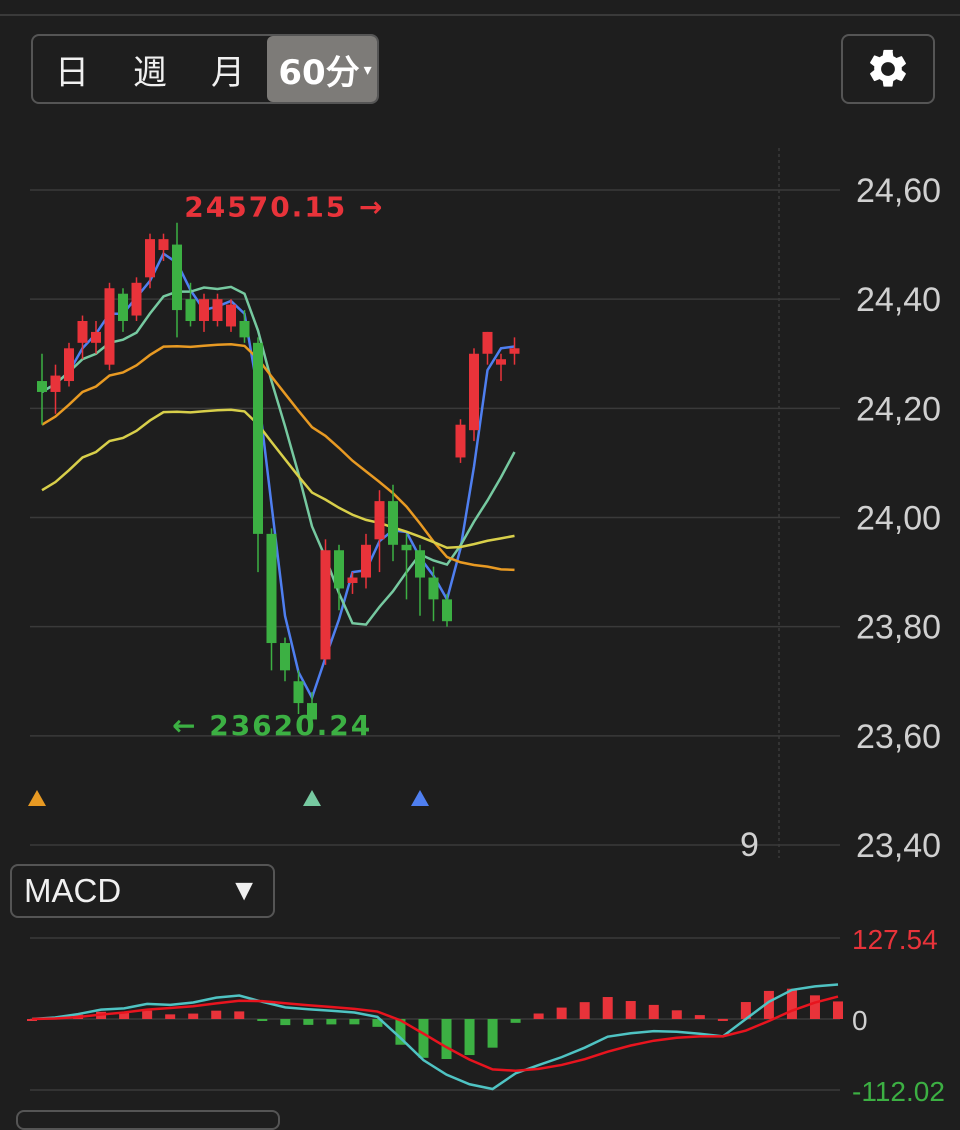 The image size is (960, 1130). Describe the element at coordinates (898, 409) in the screenshot. I see `y-tick-label: 24,20` at that location.